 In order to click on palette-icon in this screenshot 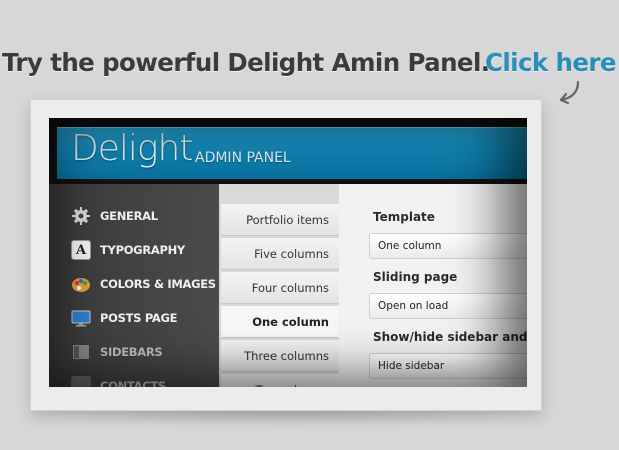, I will do `click(81, 284)`.